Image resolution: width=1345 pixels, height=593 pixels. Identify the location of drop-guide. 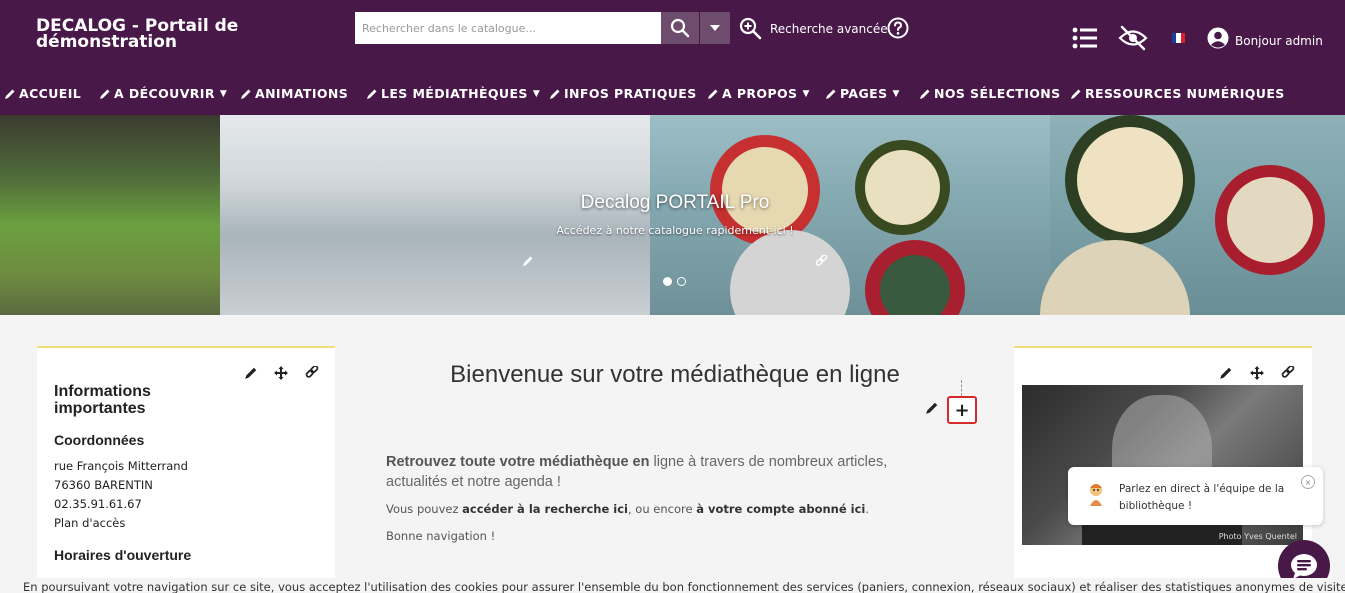
(961, 388).